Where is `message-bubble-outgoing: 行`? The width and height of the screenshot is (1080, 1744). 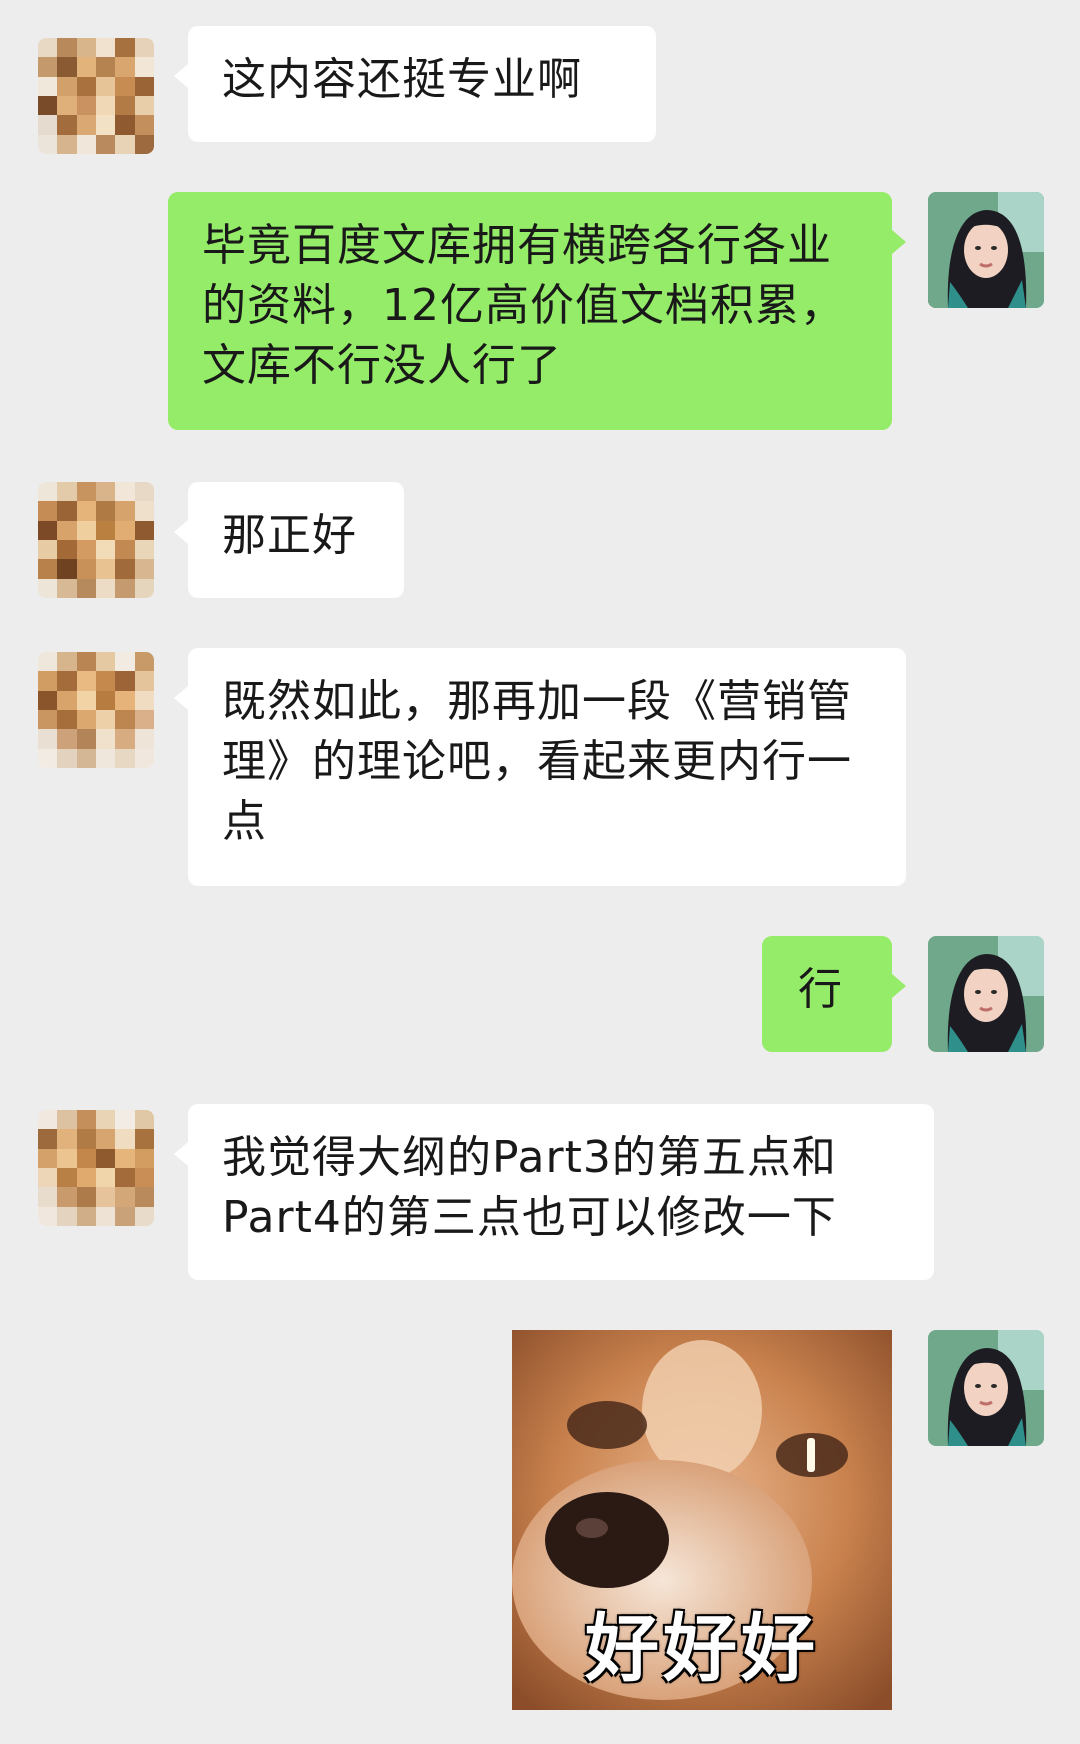
message-bubble-outgoing: 行 is located at coordinates (834, 994).